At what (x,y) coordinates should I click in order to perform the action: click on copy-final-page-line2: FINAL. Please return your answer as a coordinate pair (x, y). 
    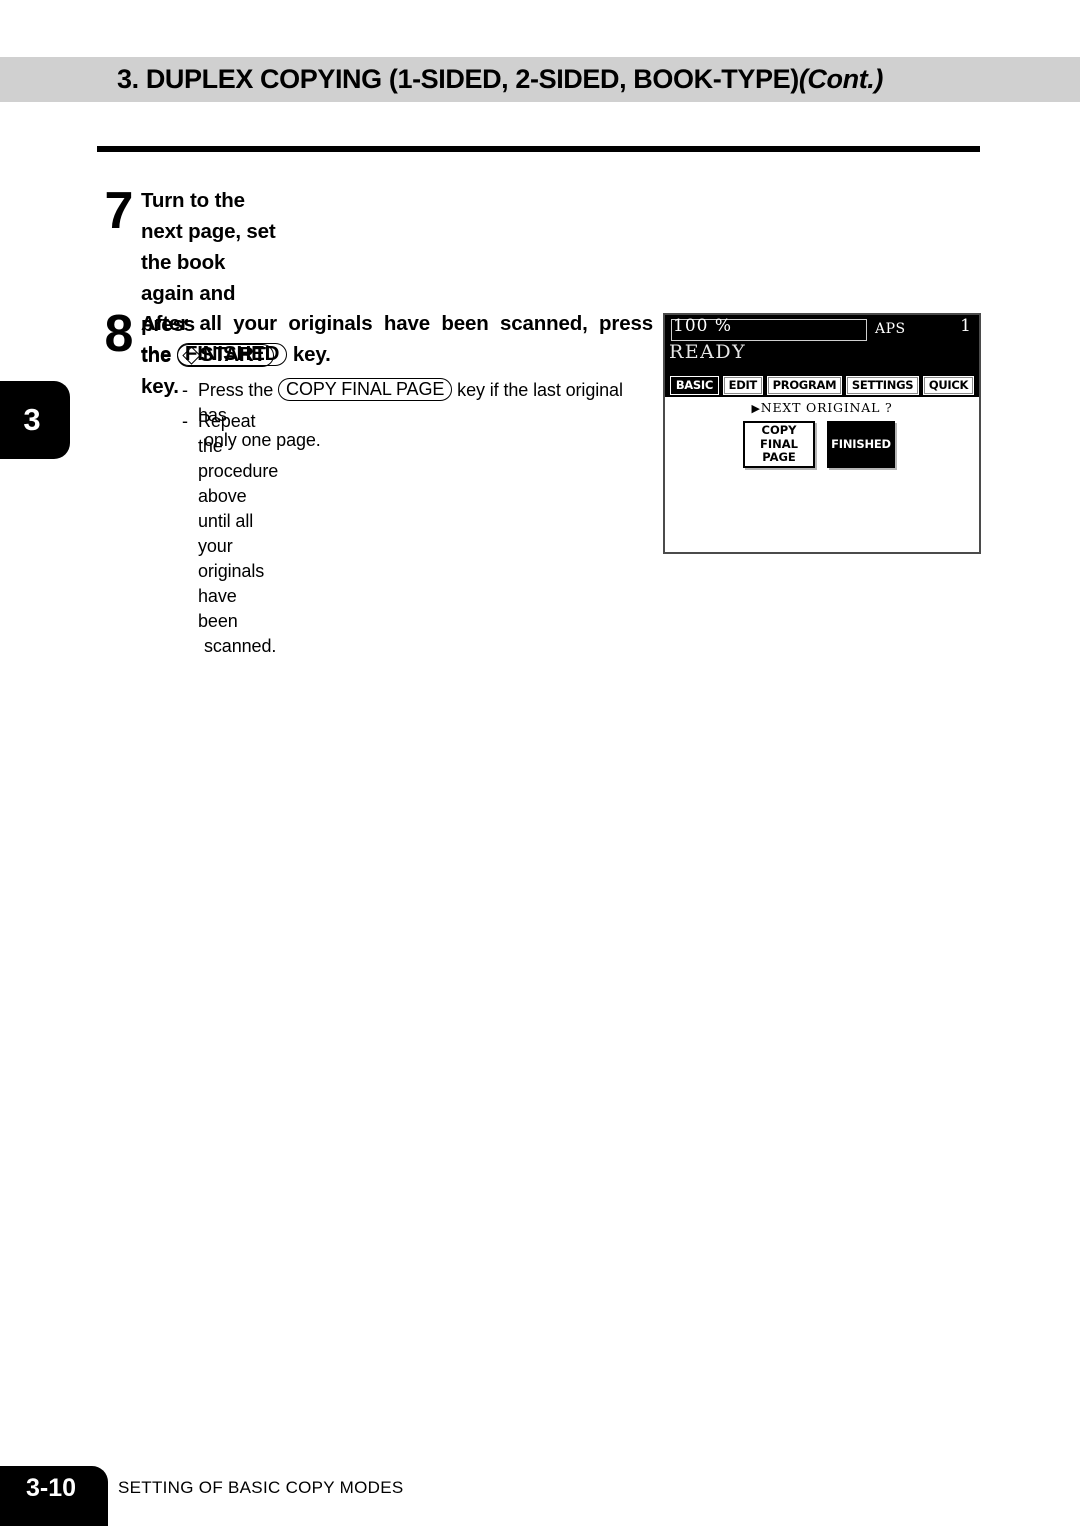
    Looking at the image, I should click on (779, 443).